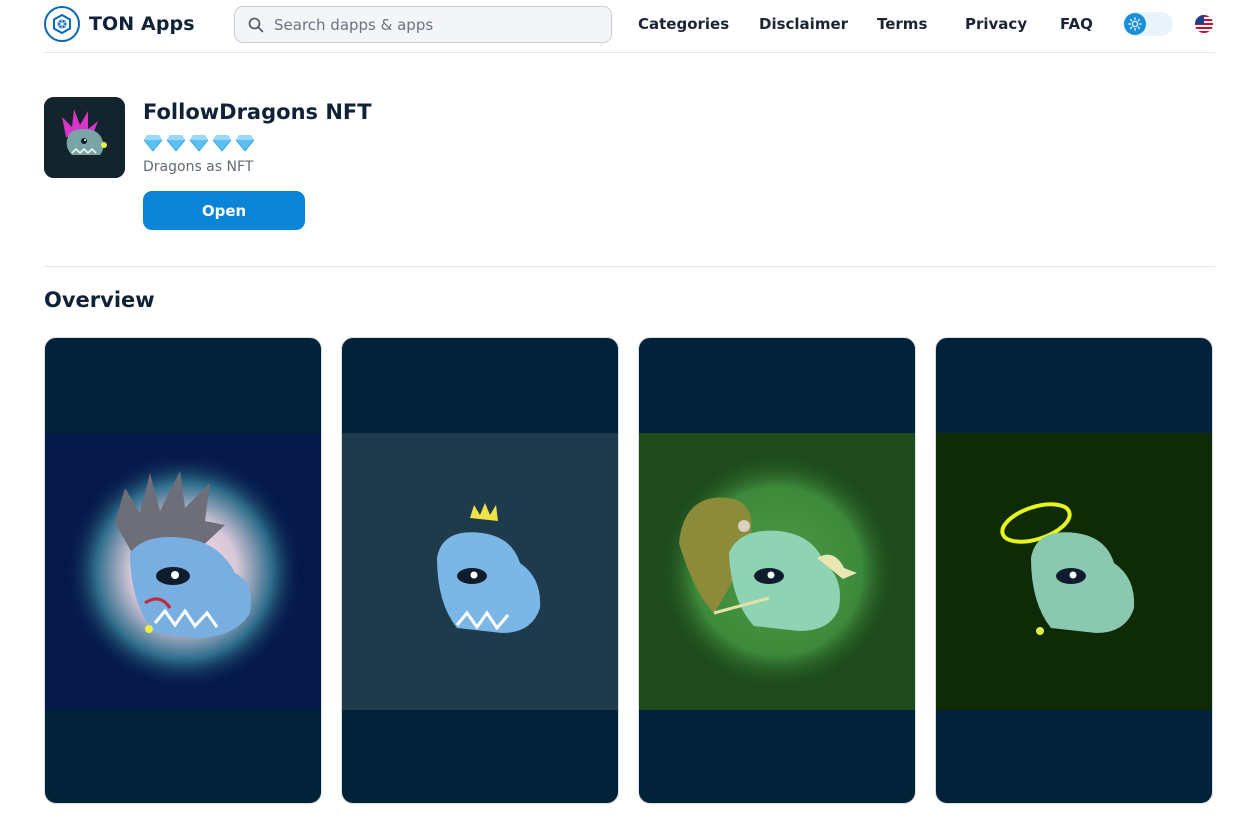 The image size is (1257, 831). I want to click on nav-disclaimer: Disclaimer, so click(803, 24).